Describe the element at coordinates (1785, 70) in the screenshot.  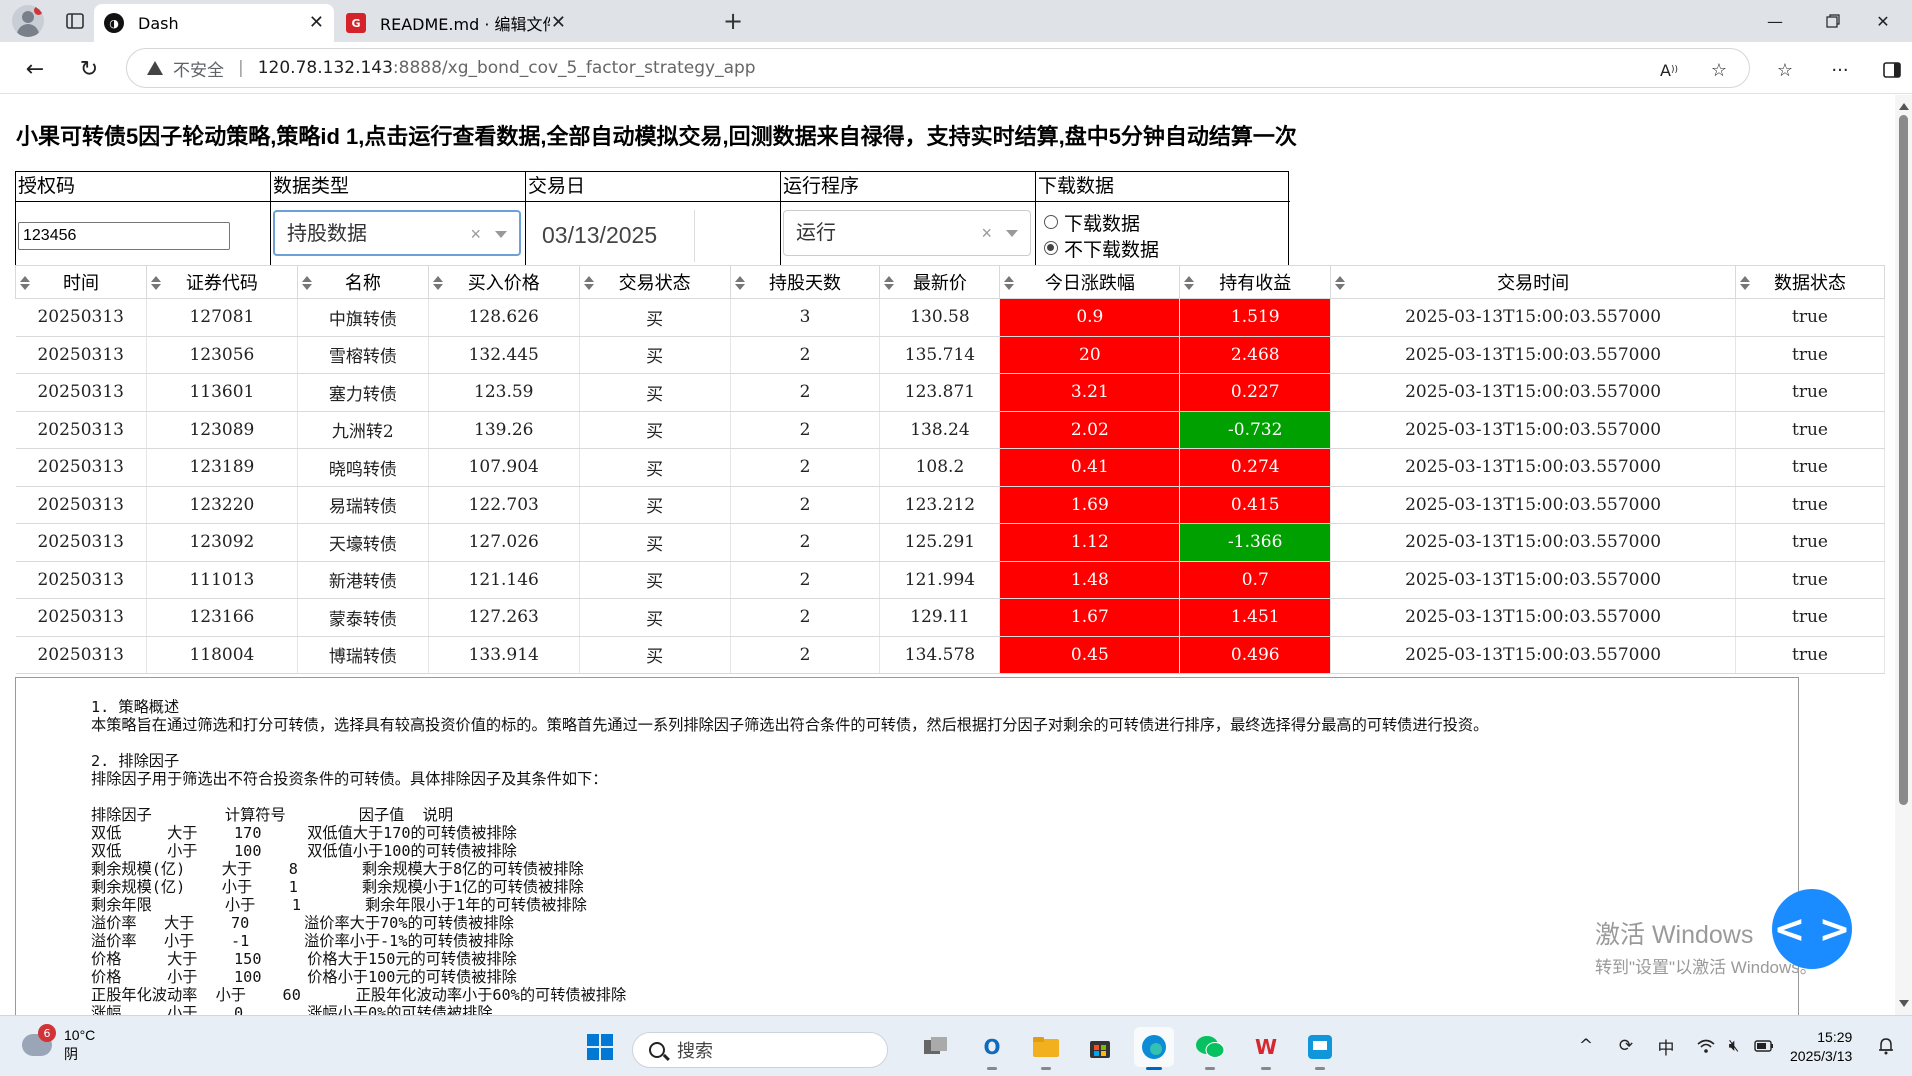
I see `favorites-list-icon: ☆` at that location.